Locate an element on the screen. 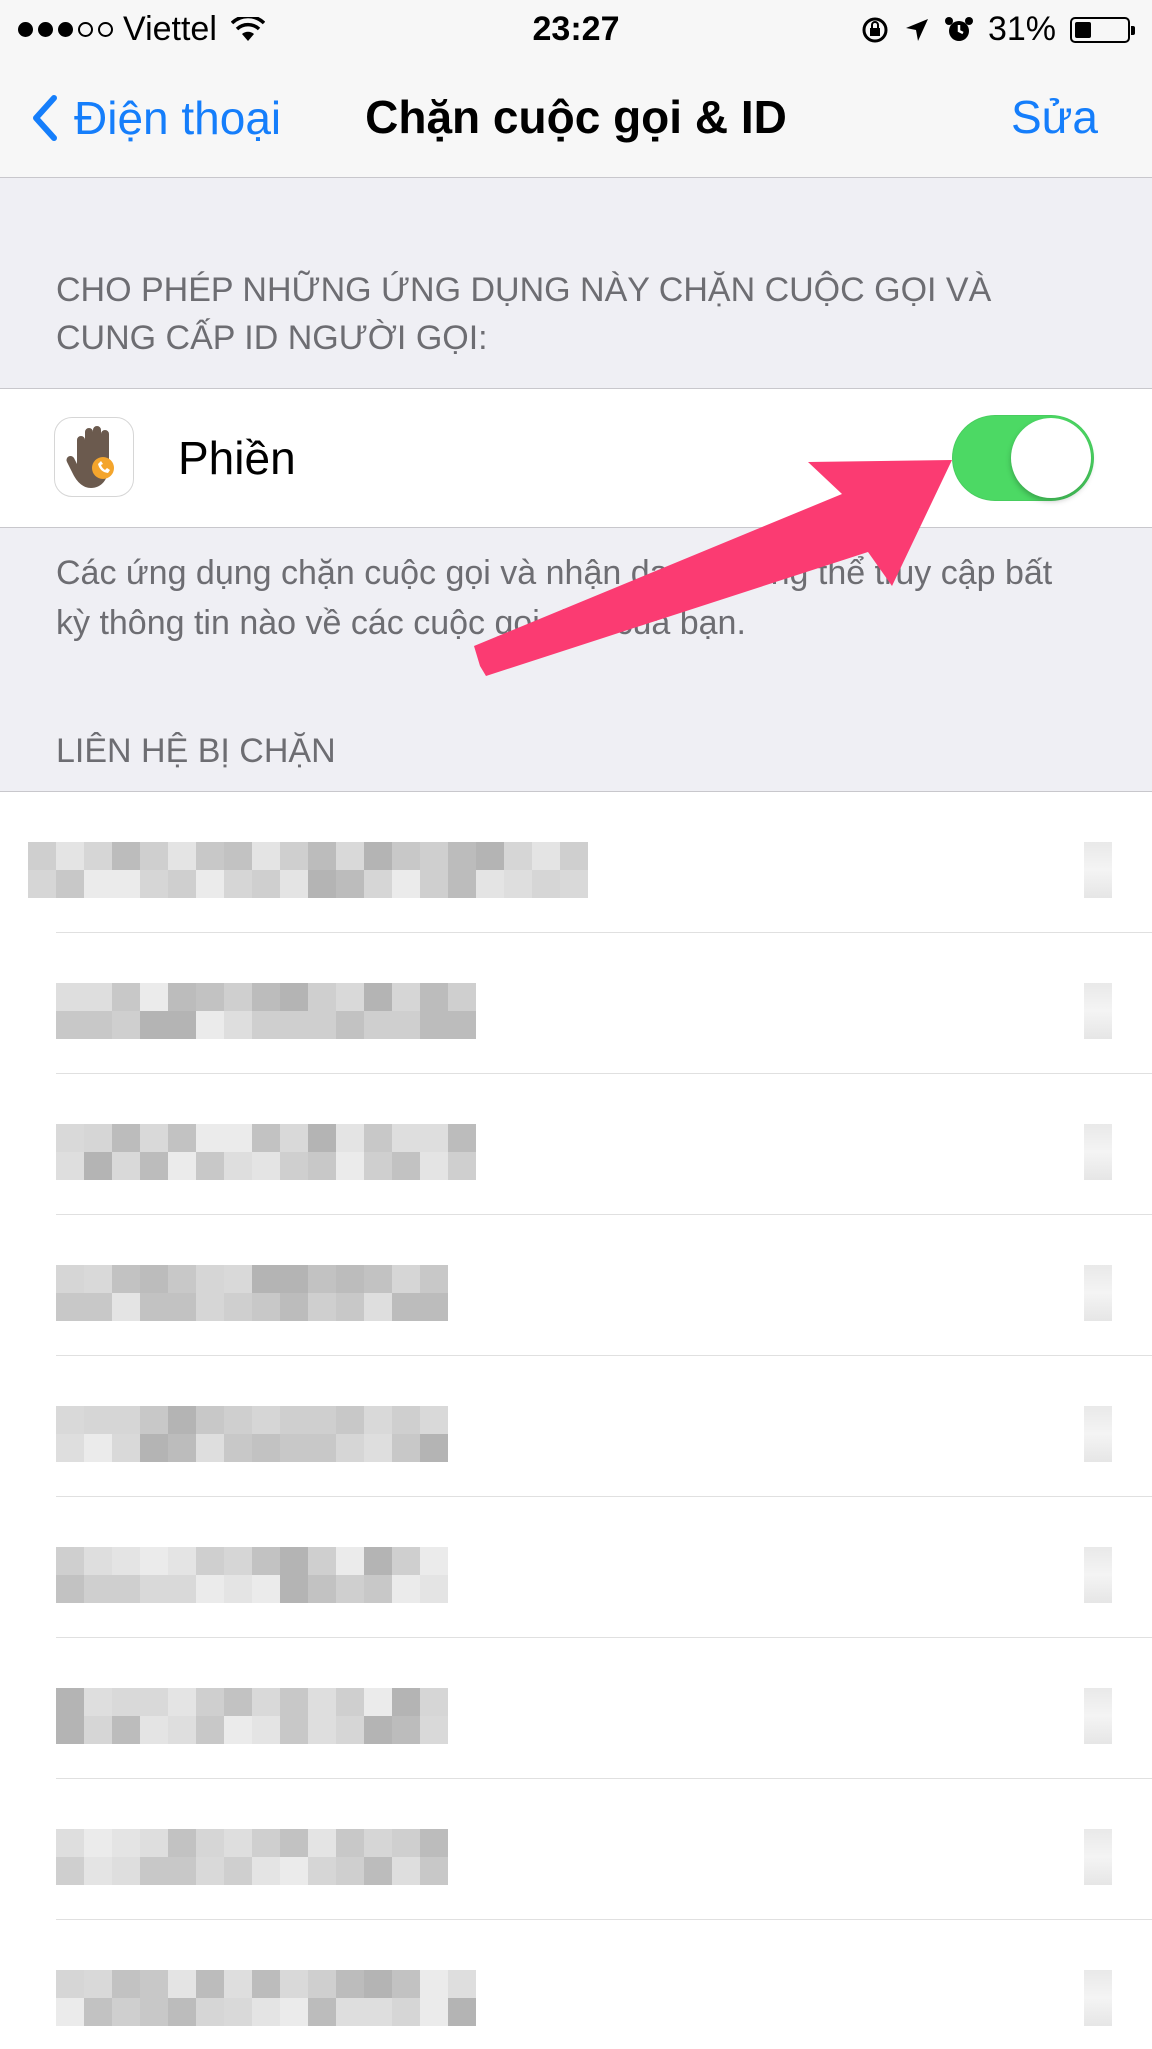 The width and height of the screenshot is (1152, 2049). navigation-bar: Điện thoại Chặn cuộc gọi & ID Sửa is located at coordinates (576, 118).